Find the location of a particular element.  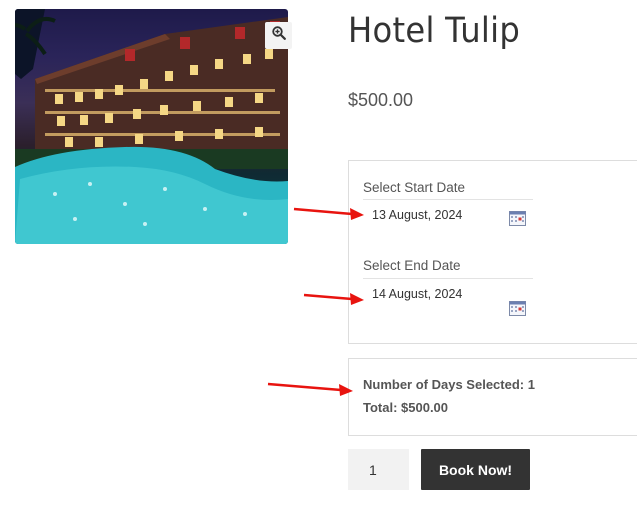

end-date-label: Select End Date is located at coordinates (412, 265).